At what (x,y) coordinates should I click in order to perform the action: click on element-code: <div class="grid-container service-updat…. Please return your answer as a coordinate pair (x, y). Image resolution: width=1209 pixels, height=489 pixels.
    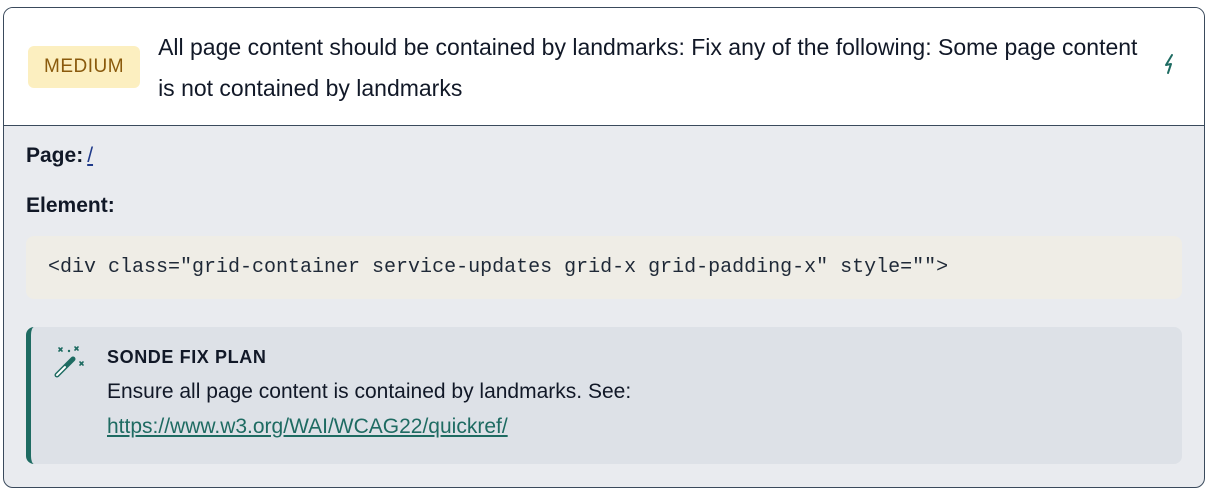
    Looking at the image, I should click on (498, 267).